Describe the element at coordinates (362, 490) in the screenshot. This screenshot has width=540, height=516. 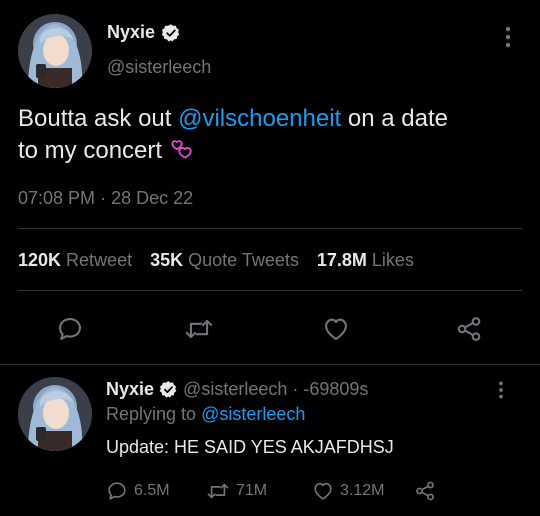
I see `like-count: 3.12M` at that location.